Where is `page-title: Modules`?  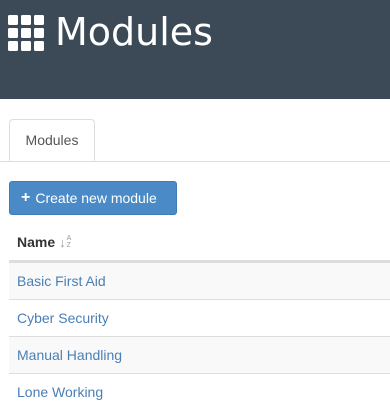 page-title: Modules is located at coordinates (134, 32).